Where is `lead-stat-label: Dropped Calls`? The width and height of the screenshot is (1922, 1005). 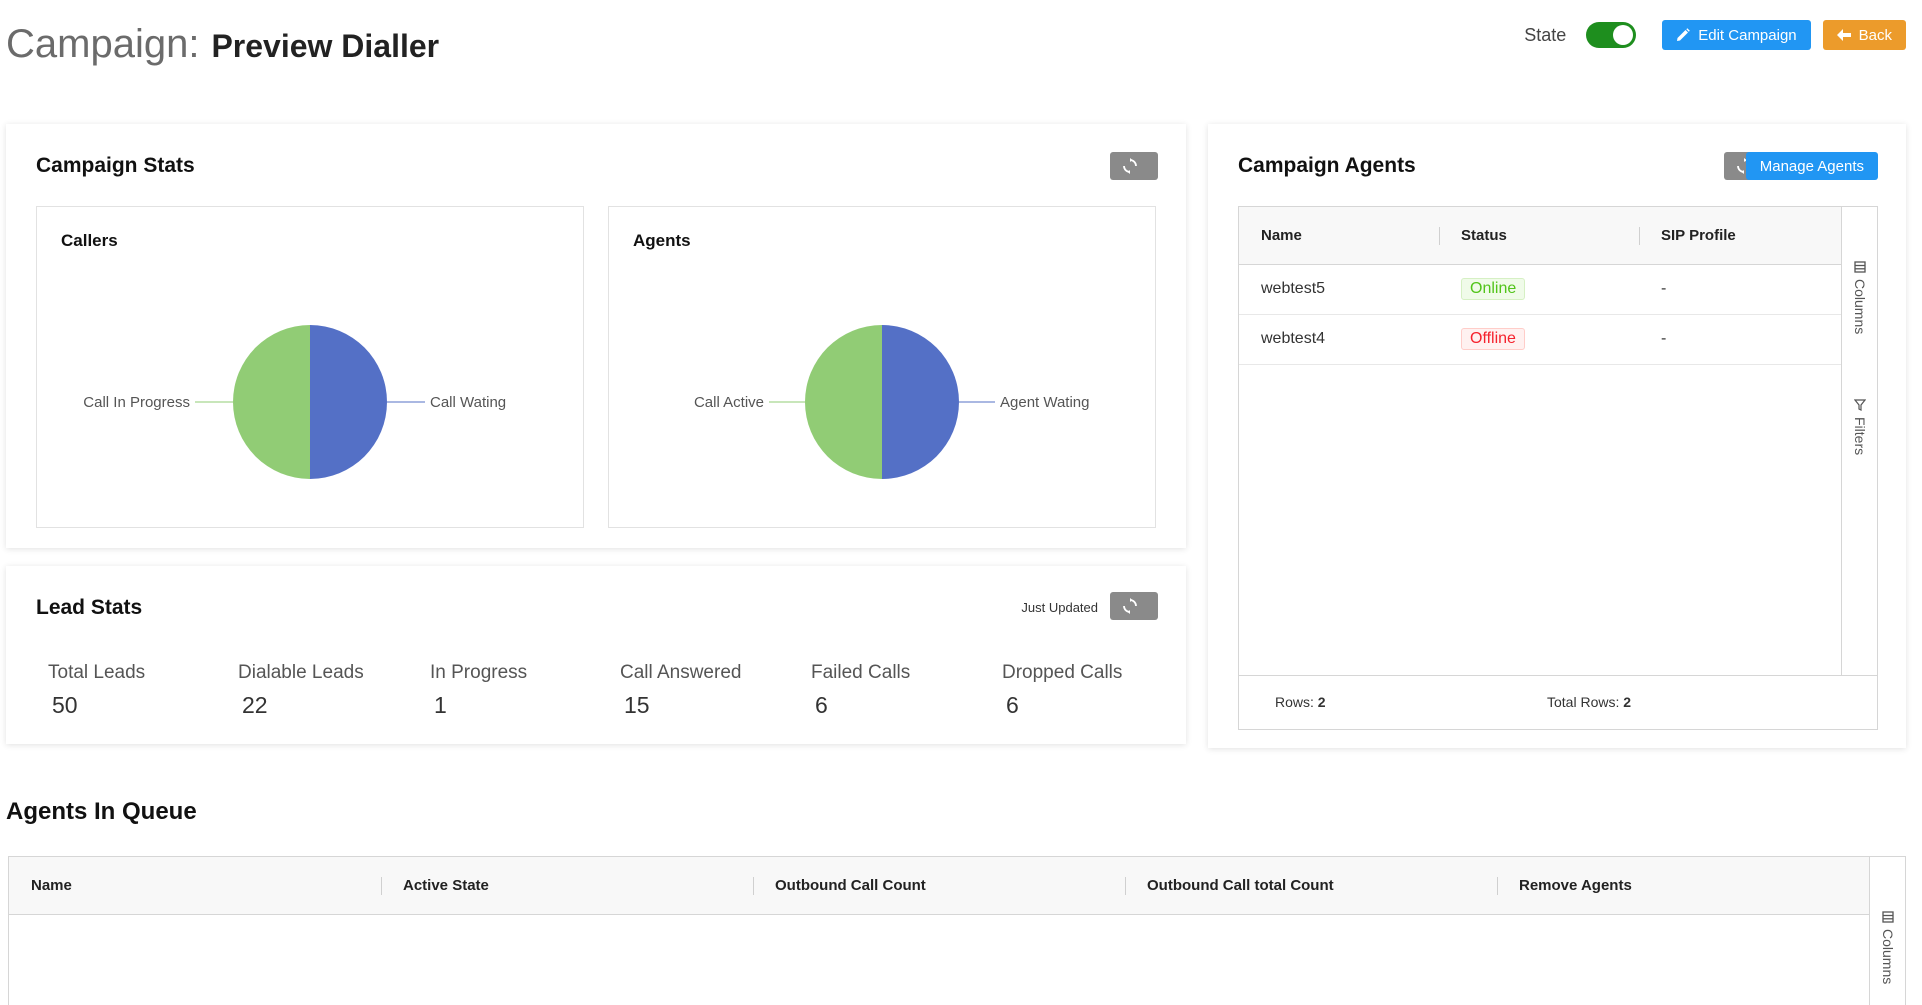
lead-stat-label: Dropped Calls is located at coordinates (1062, 672).